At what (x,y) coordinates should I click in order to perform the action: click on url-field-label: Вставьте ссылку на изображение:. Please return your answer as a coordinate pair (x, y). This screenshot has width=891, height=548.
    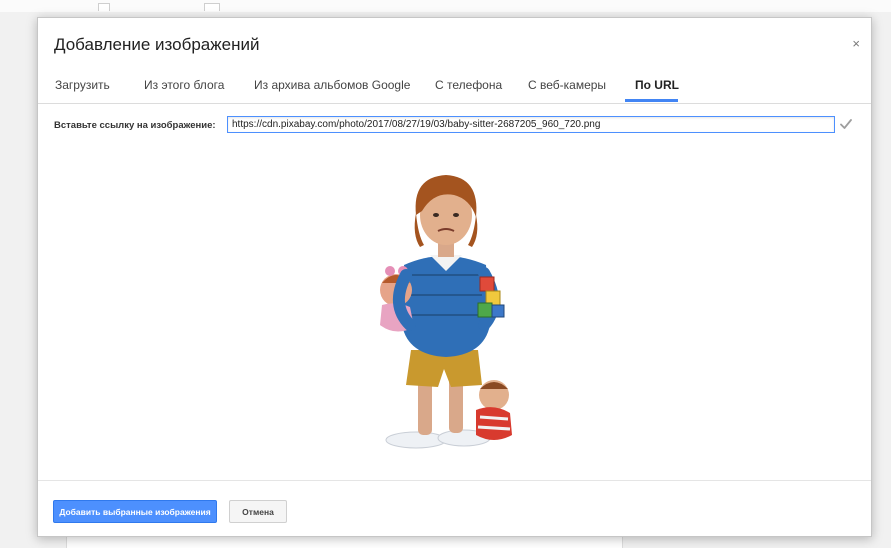
    Looking at the image, I should click on (135, 125).